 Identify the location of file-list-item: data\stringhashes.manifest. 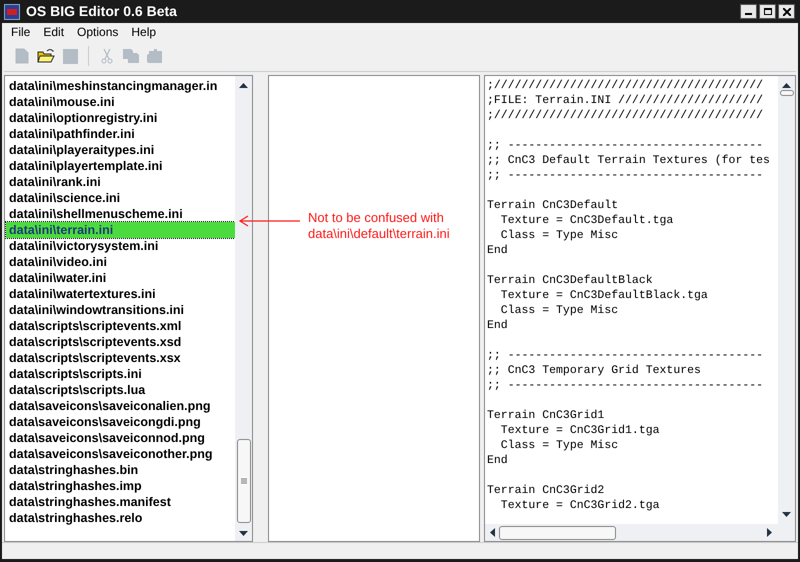
(120, 502).